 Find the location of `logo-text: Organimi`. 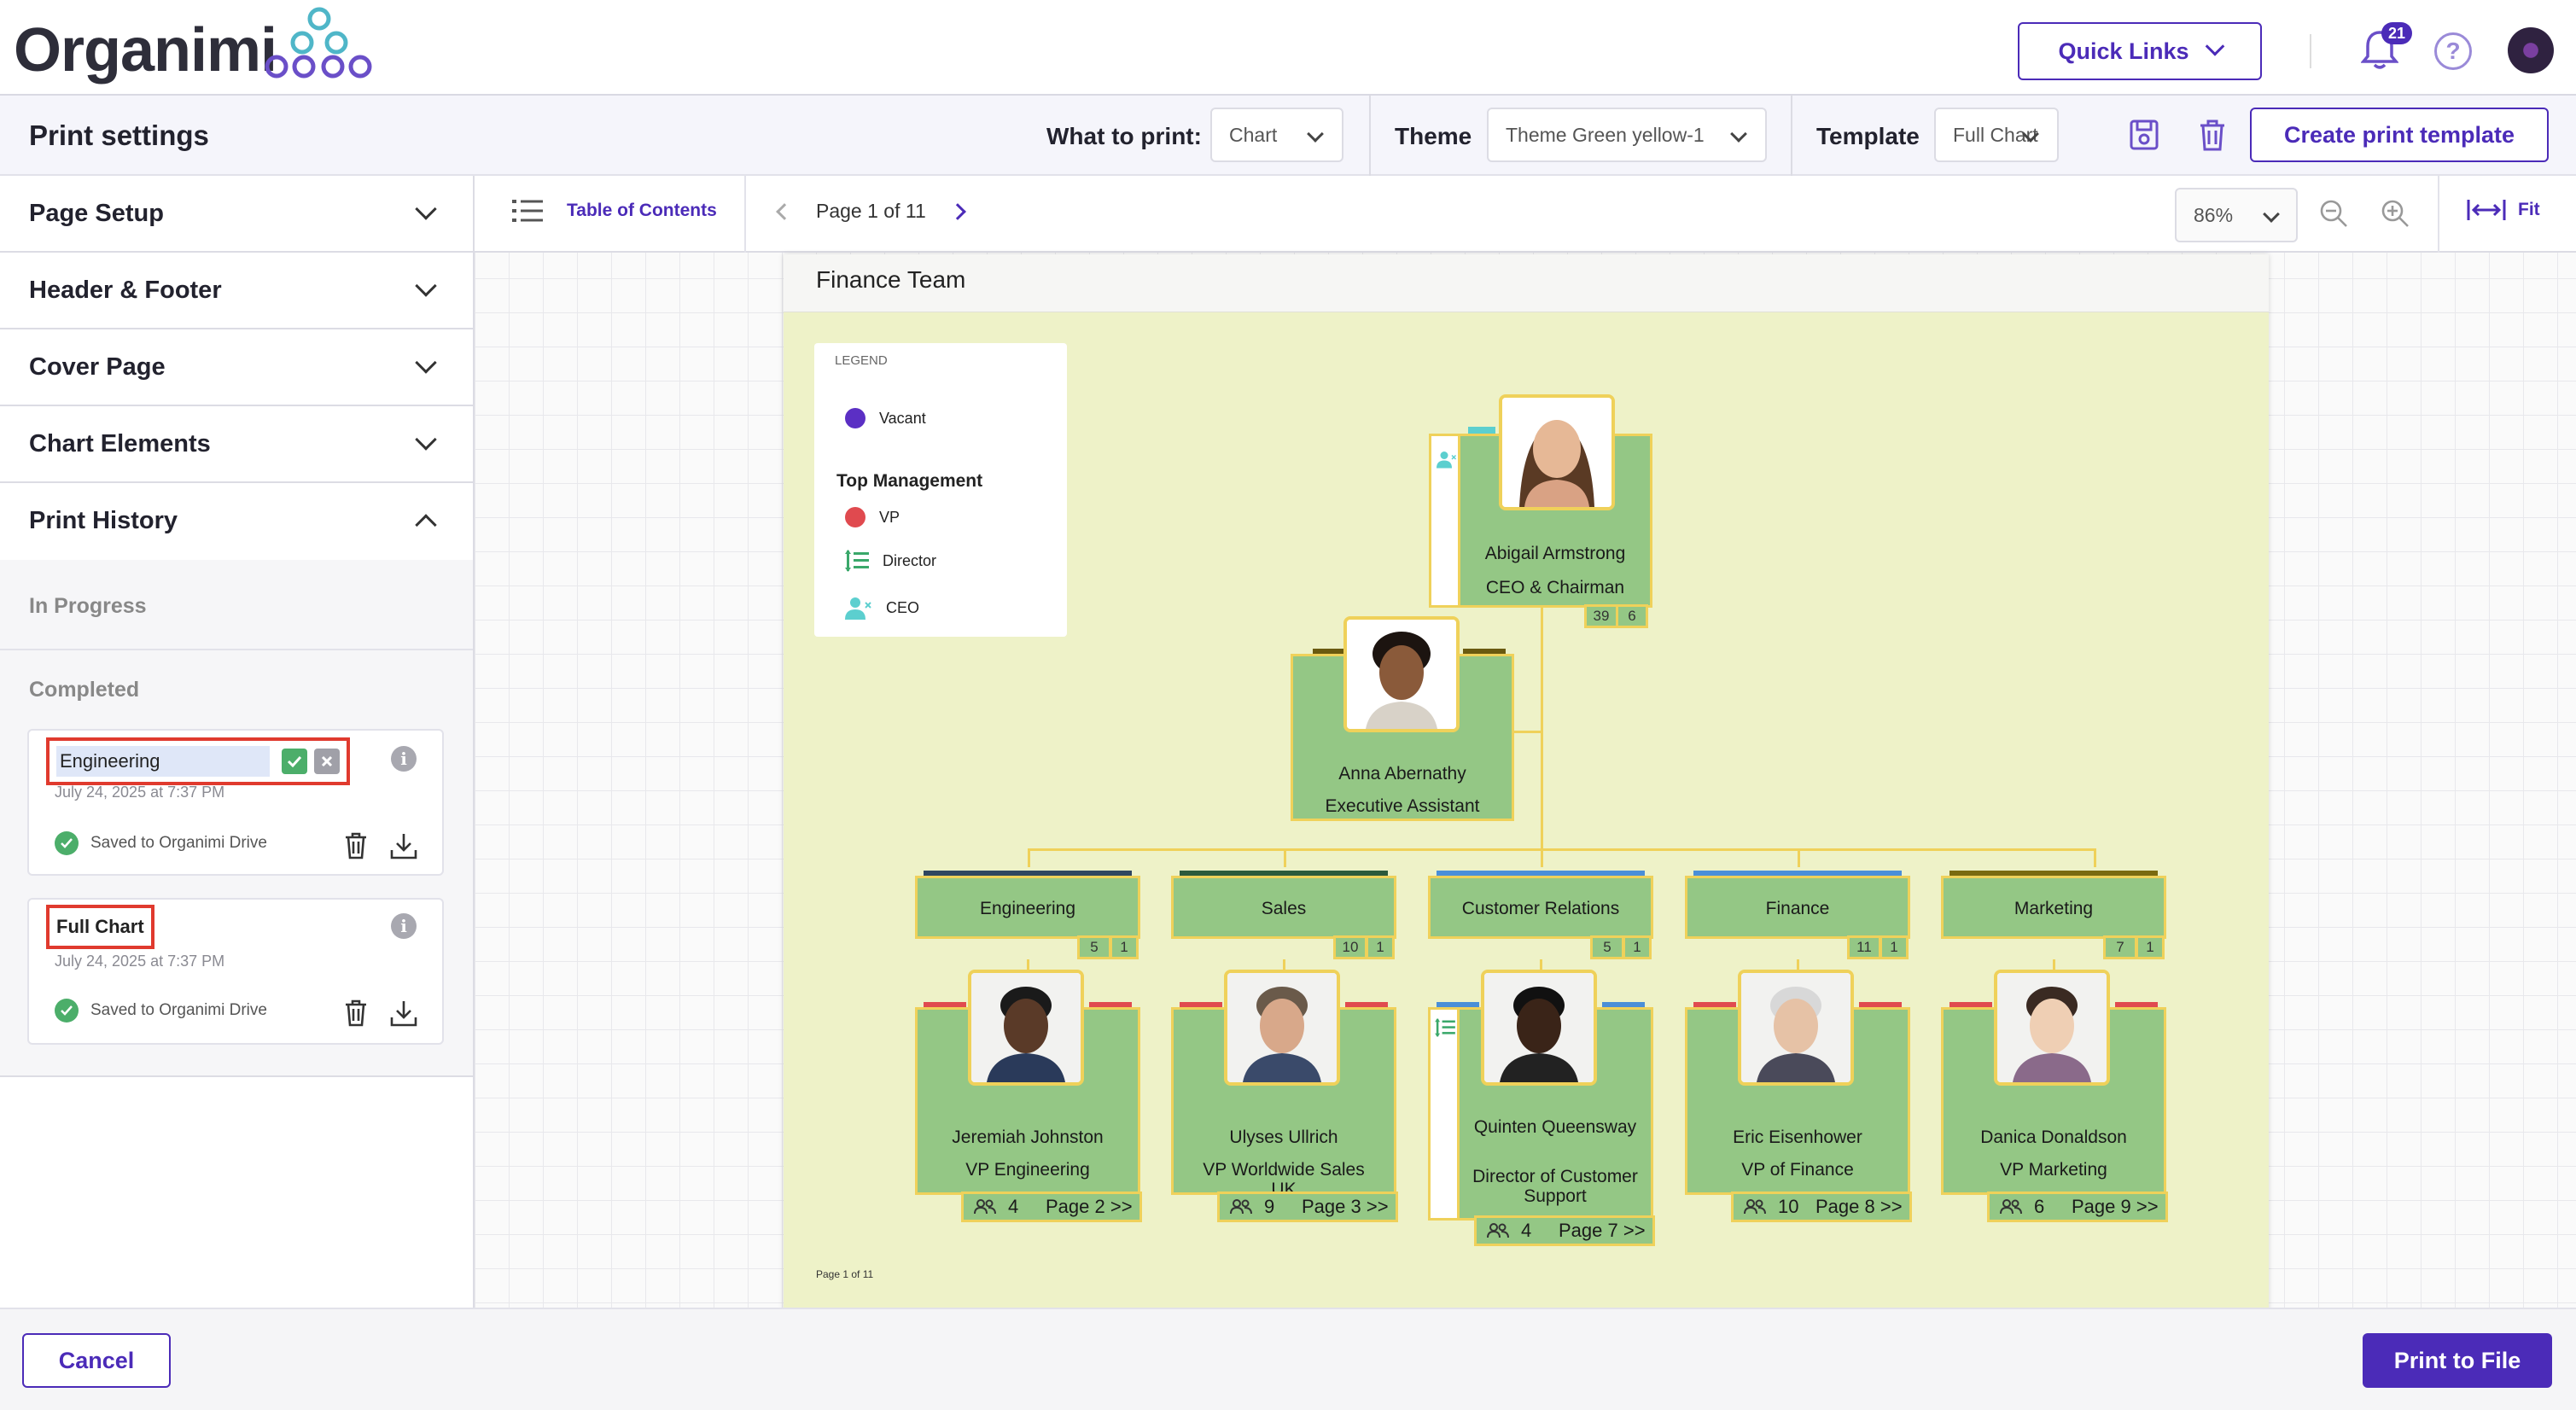

logo-text: Organimi is located at coordinates (145, 50).